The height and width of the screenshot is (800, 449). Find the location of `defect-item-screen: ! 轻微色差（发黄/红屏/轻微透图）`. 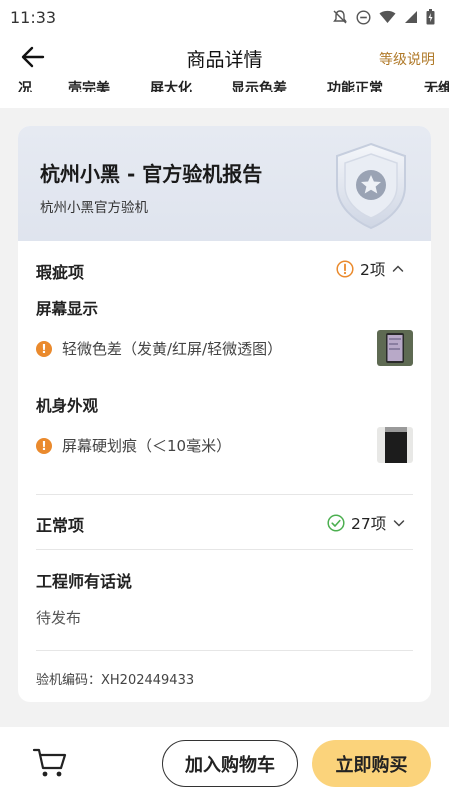

defect-item-screen: ! 轻微色差（发黄/红屏/轻微透图） is located at coordinates (159, 348).